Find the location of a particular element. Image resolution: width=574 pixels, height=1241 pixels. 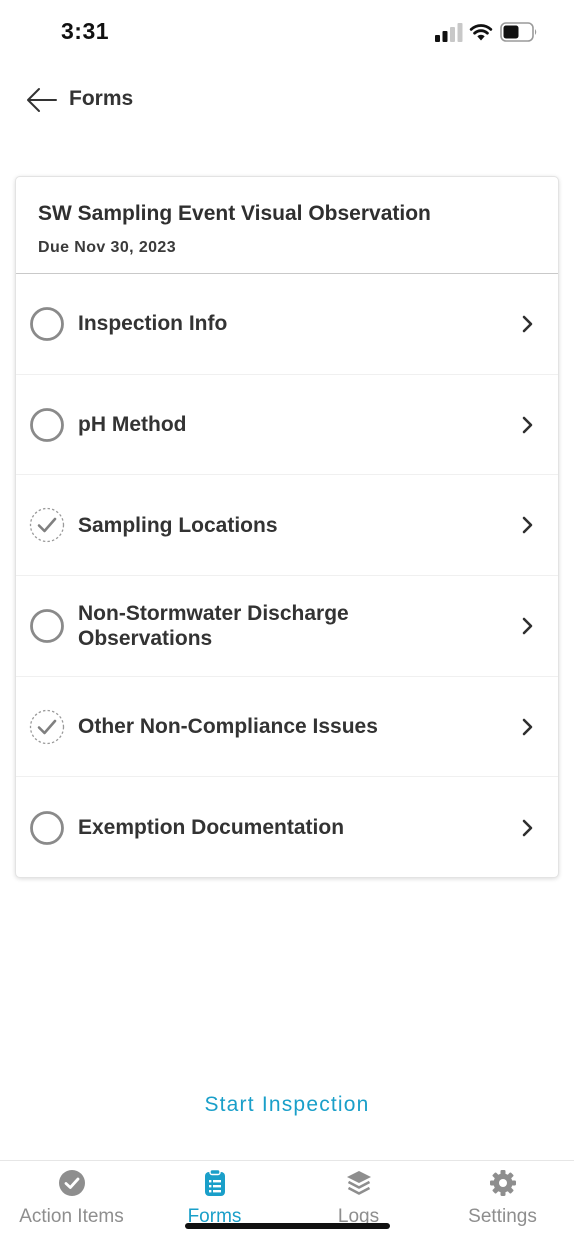

status-time: 3:31 is located at coordinates (85, 31).